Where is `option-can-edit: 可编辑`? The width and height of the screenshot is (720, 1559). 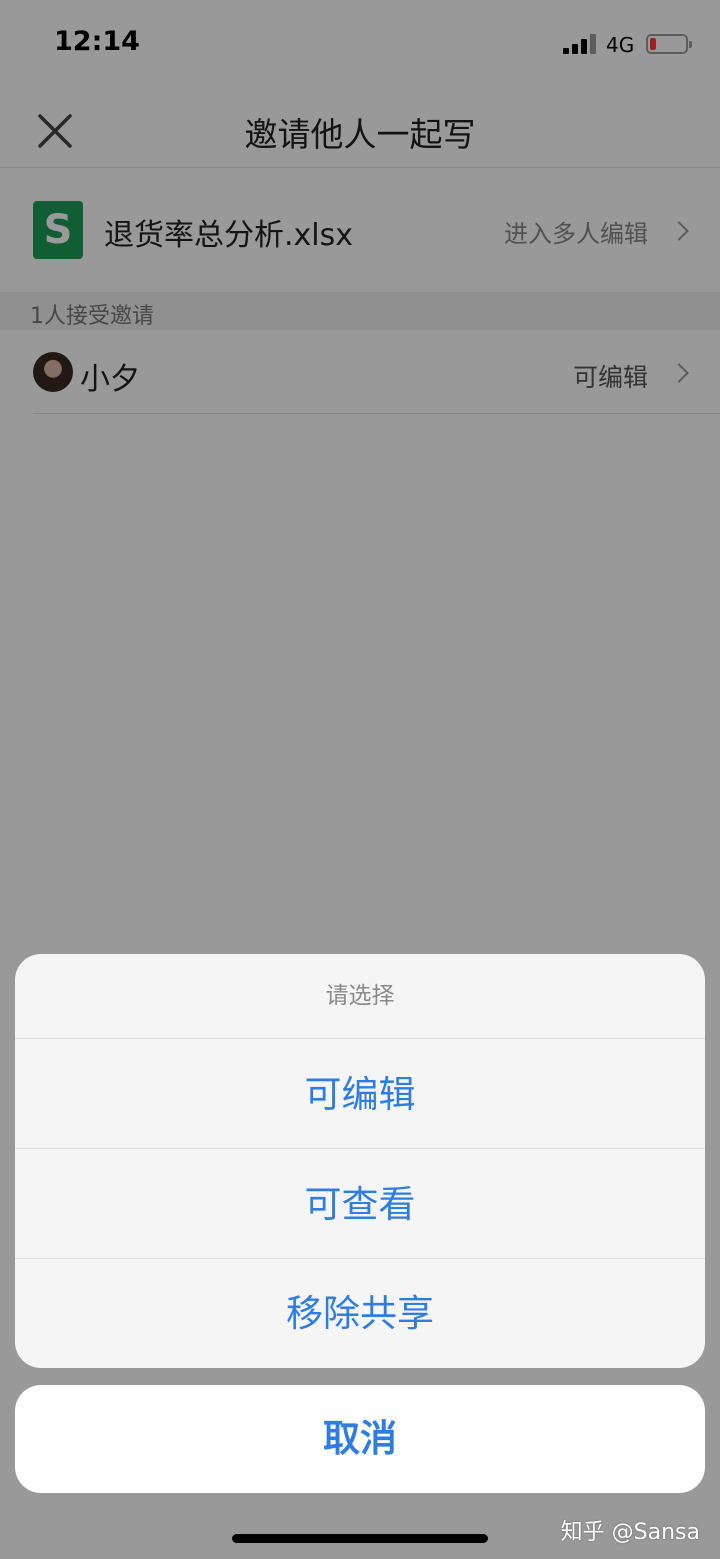 option-can-edit: 可编辑 is located at coordinates (360, 1094).